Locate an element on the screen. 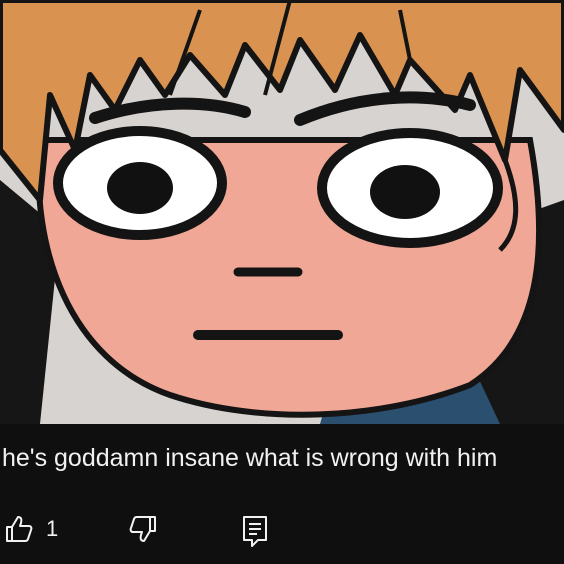 This screenshot has width=564, height=564. like-button: 1 is located at coordinates (31, 529).